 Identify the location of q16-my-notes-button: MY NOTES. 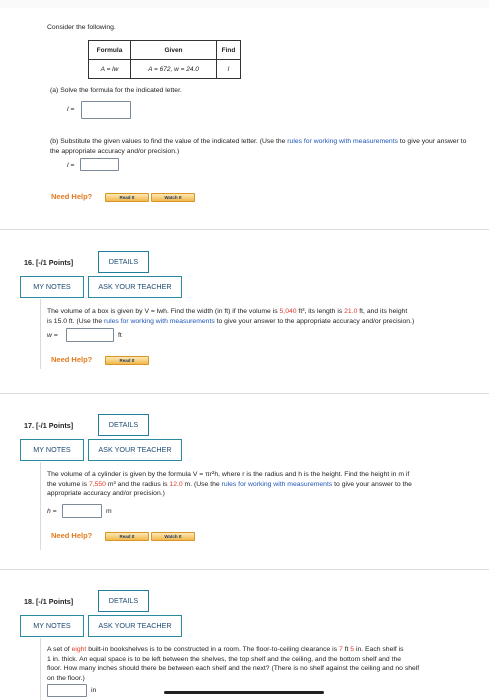
(52, 287).